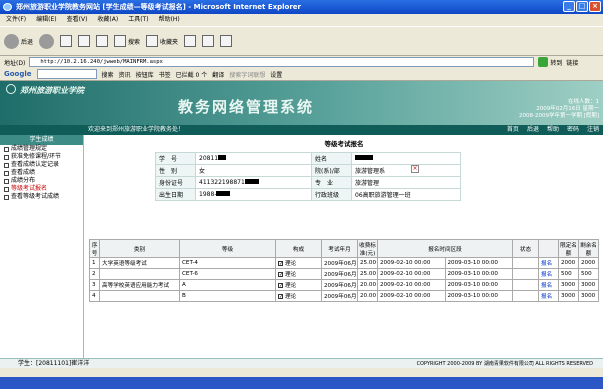 The width and height of the screenshot is (603, 389). I want to click on home-icon, so click(102, 41).